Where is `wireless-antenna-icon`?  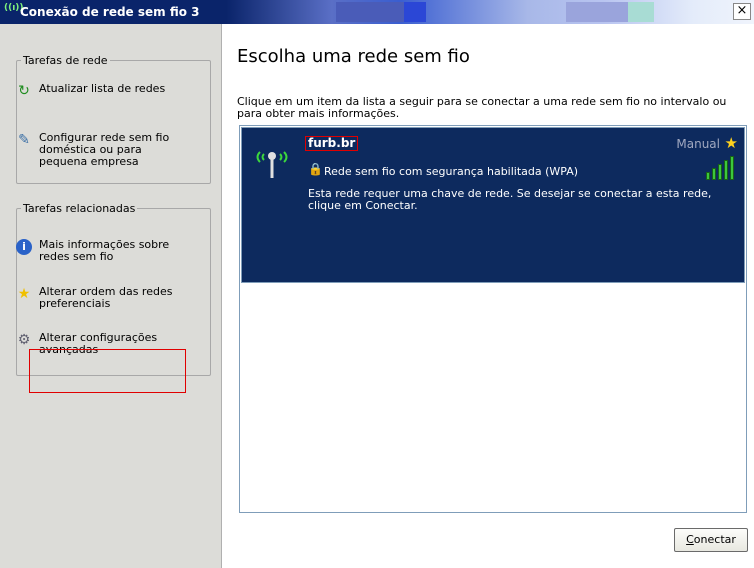
wireless-antenna-icon is located at coordinates (272, 164).